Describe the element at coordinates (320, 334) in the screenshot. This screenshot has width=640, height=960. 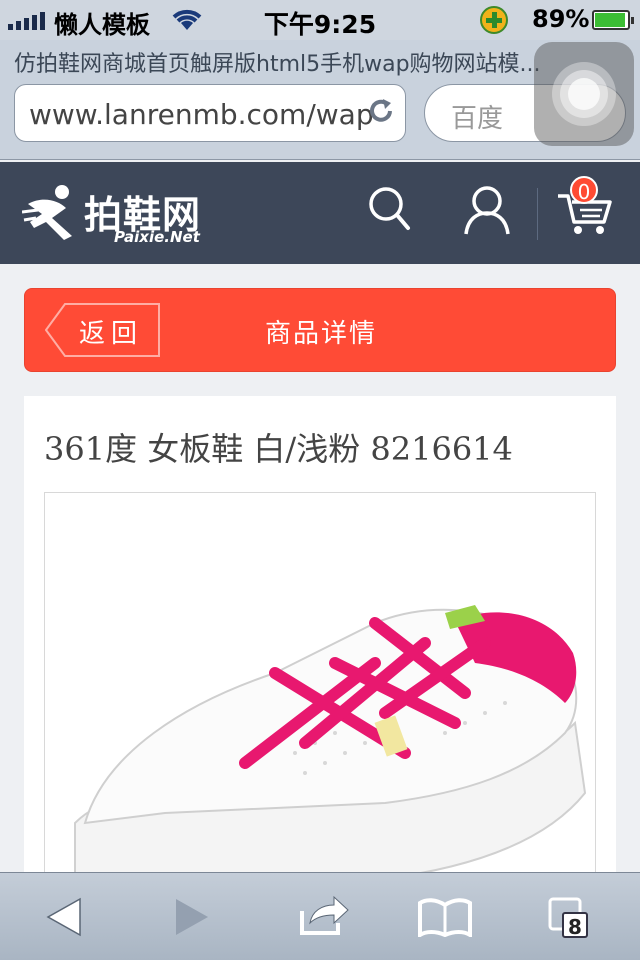
I see `nav-title: 商品详情` at that location.